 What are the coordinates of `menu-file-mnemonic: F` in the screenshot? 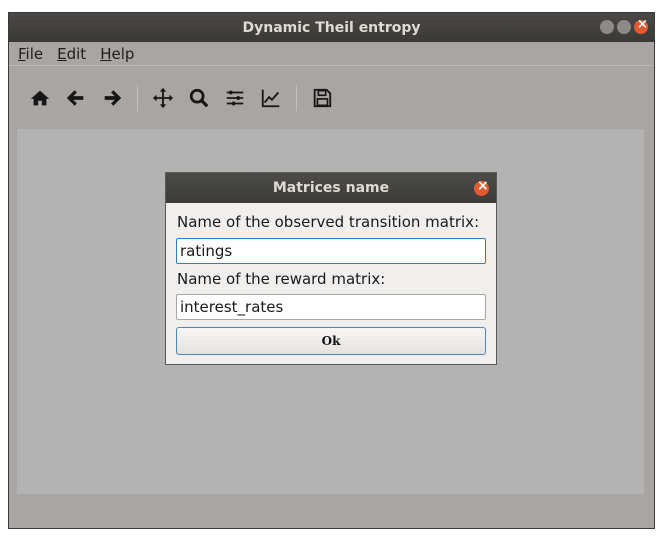 It's located at (22, 53).